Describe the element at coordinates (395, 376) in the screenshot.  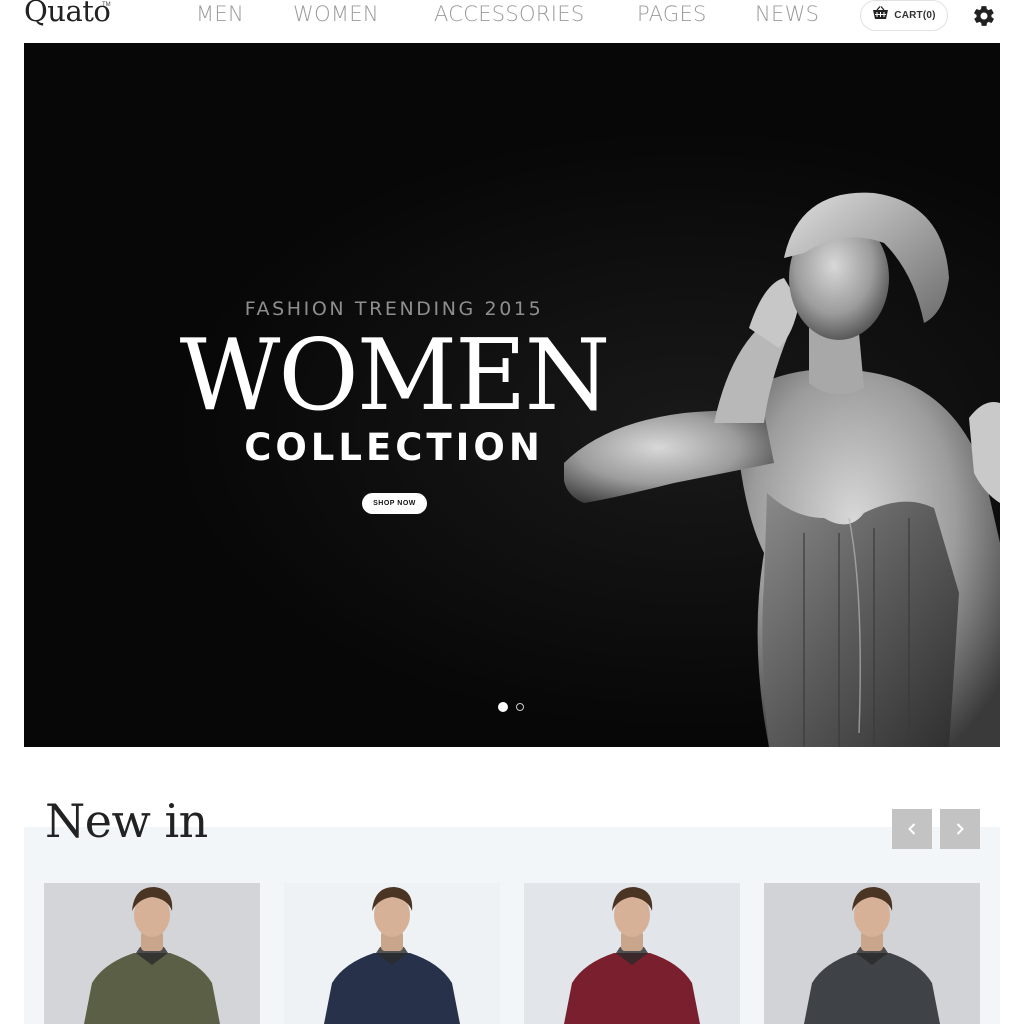
I see `hero-title: WOMEN` at that location.